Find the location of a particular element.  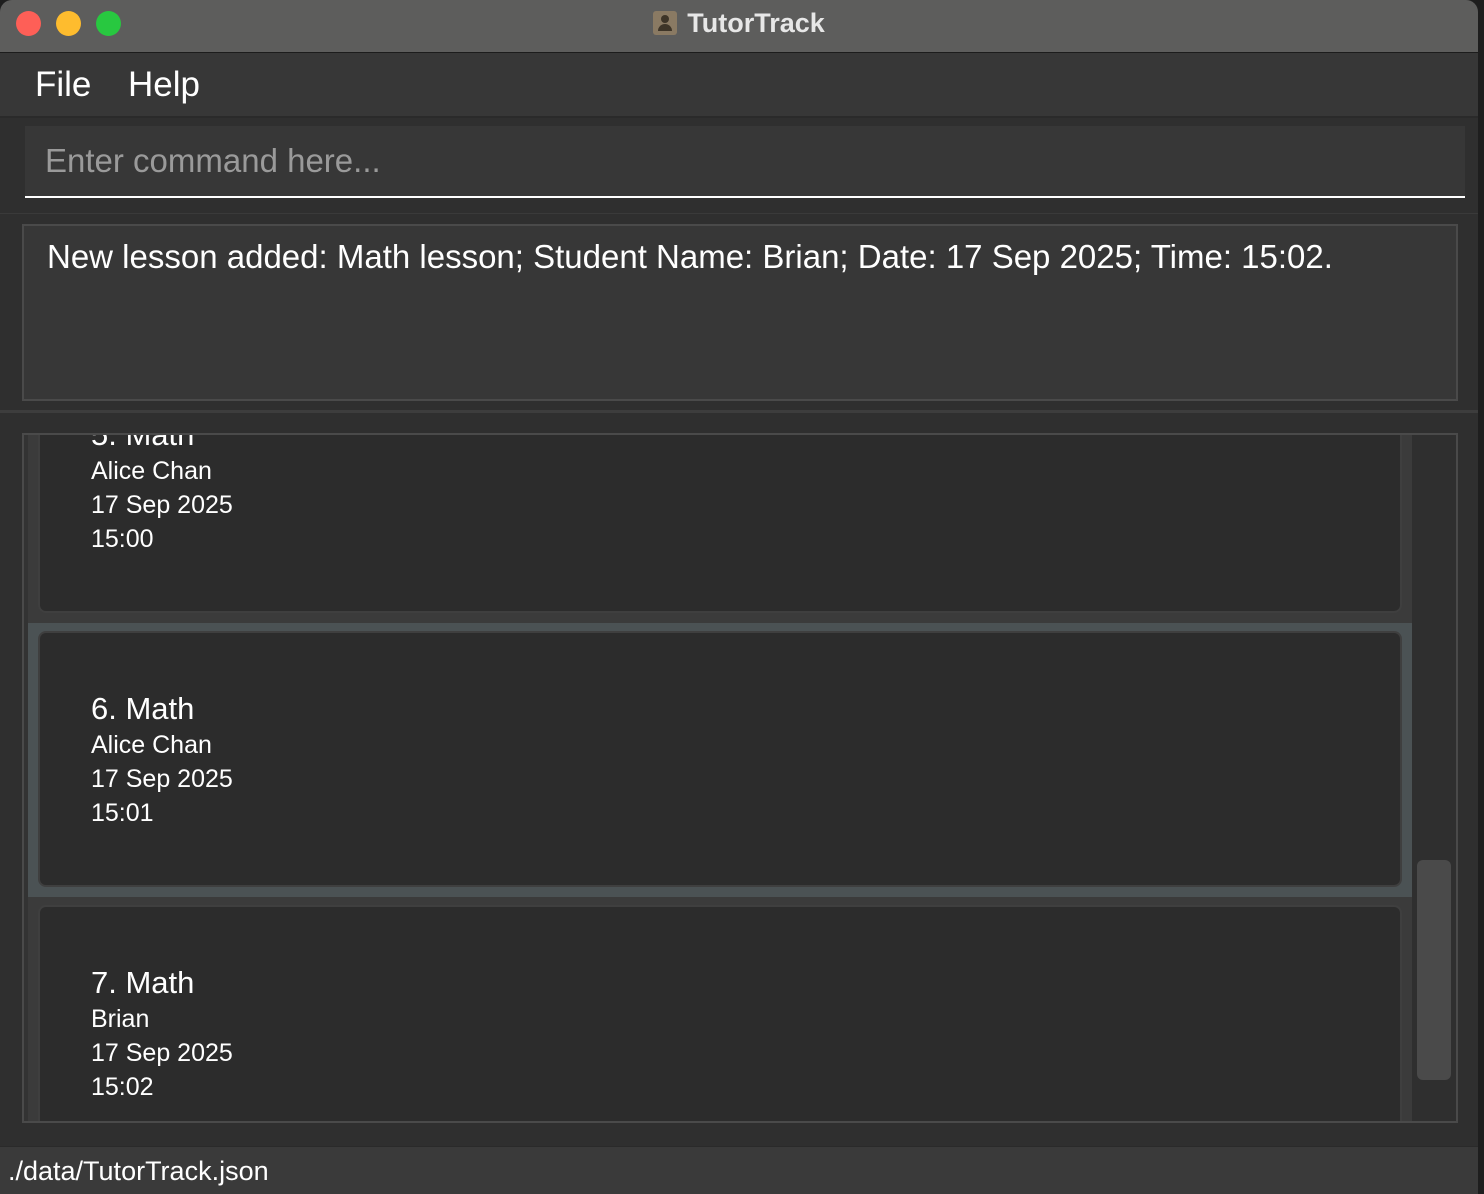

contact-book-icon is located at coordinates (665, 23).